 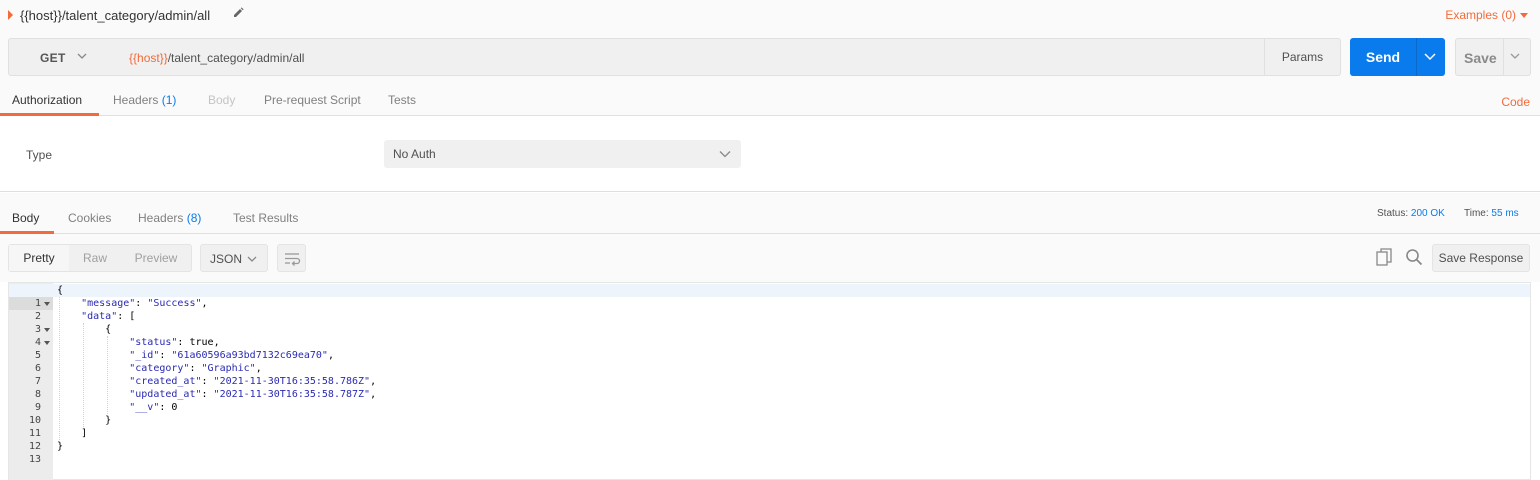 What do you see at coordinates (1430, 56) in the screenshot?
I see `send-options-chevron-icon` at bounding box center [1430, 56].